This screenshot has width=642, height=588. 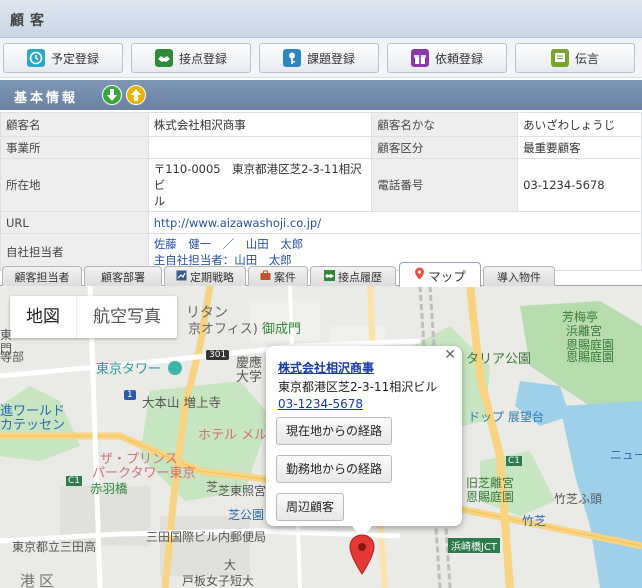 What do you see at coordinates (46, 98) in the screenshot?
I see `section-title: 基本情報` at bounding box center [46, 98].